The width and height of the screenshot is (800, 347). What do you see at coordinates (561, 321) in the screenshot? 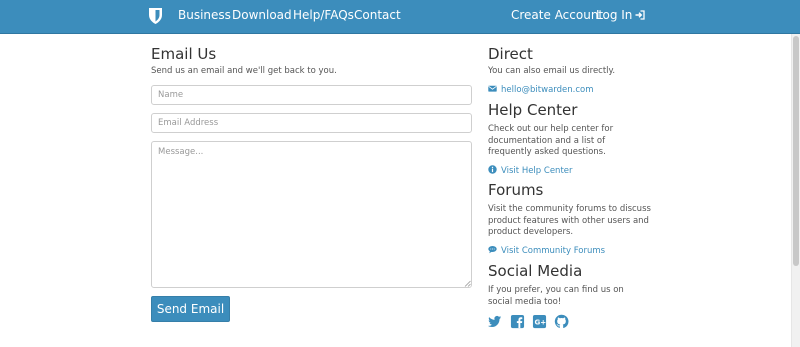
I see `github-icon` at bounding box center [561, 321].